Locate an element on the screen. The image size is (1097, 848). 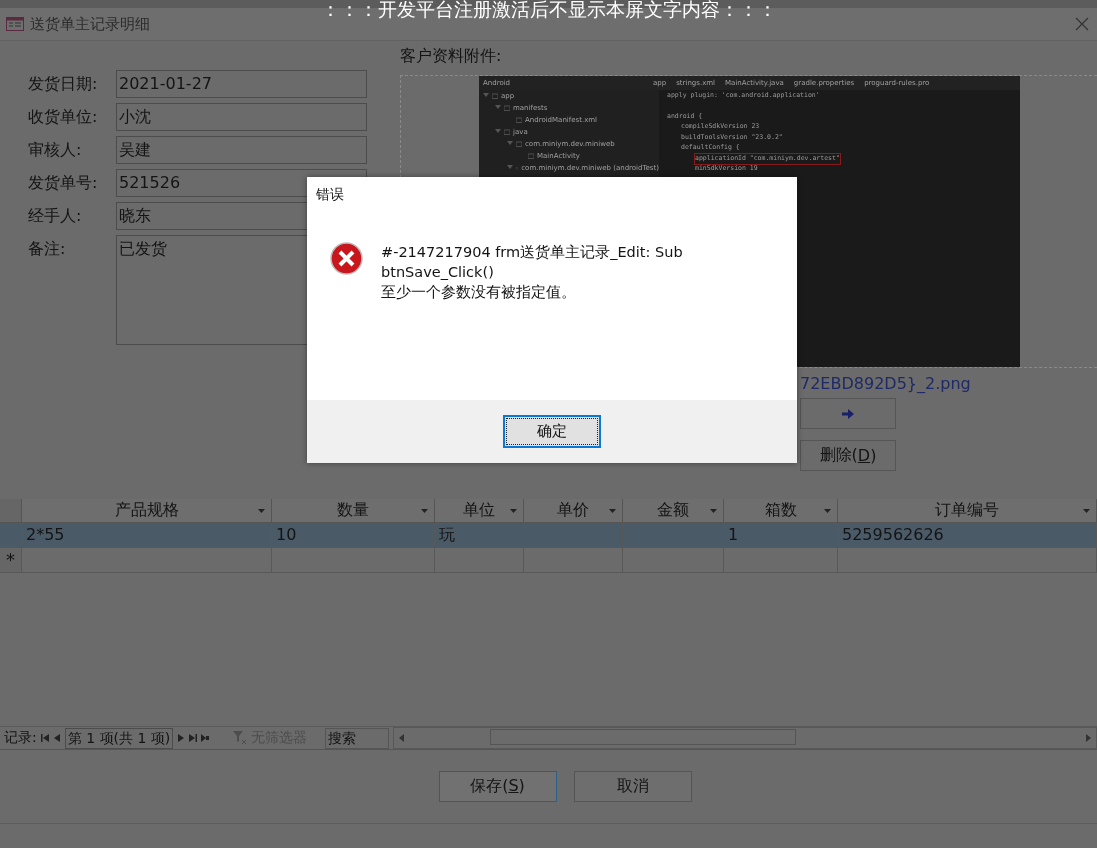
horizontal-scrollbar is located at coordinates (745, 738).